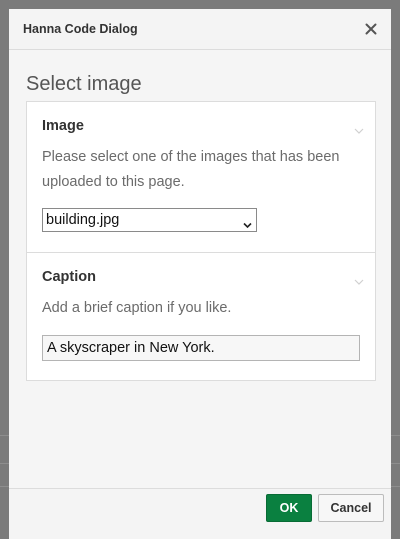 Image resolution: width=400 pixels, height=539 pixels. Describe the element at coordinates (247, 222) in the screenshot. I see `dropdown-arrow-icon` at that location.